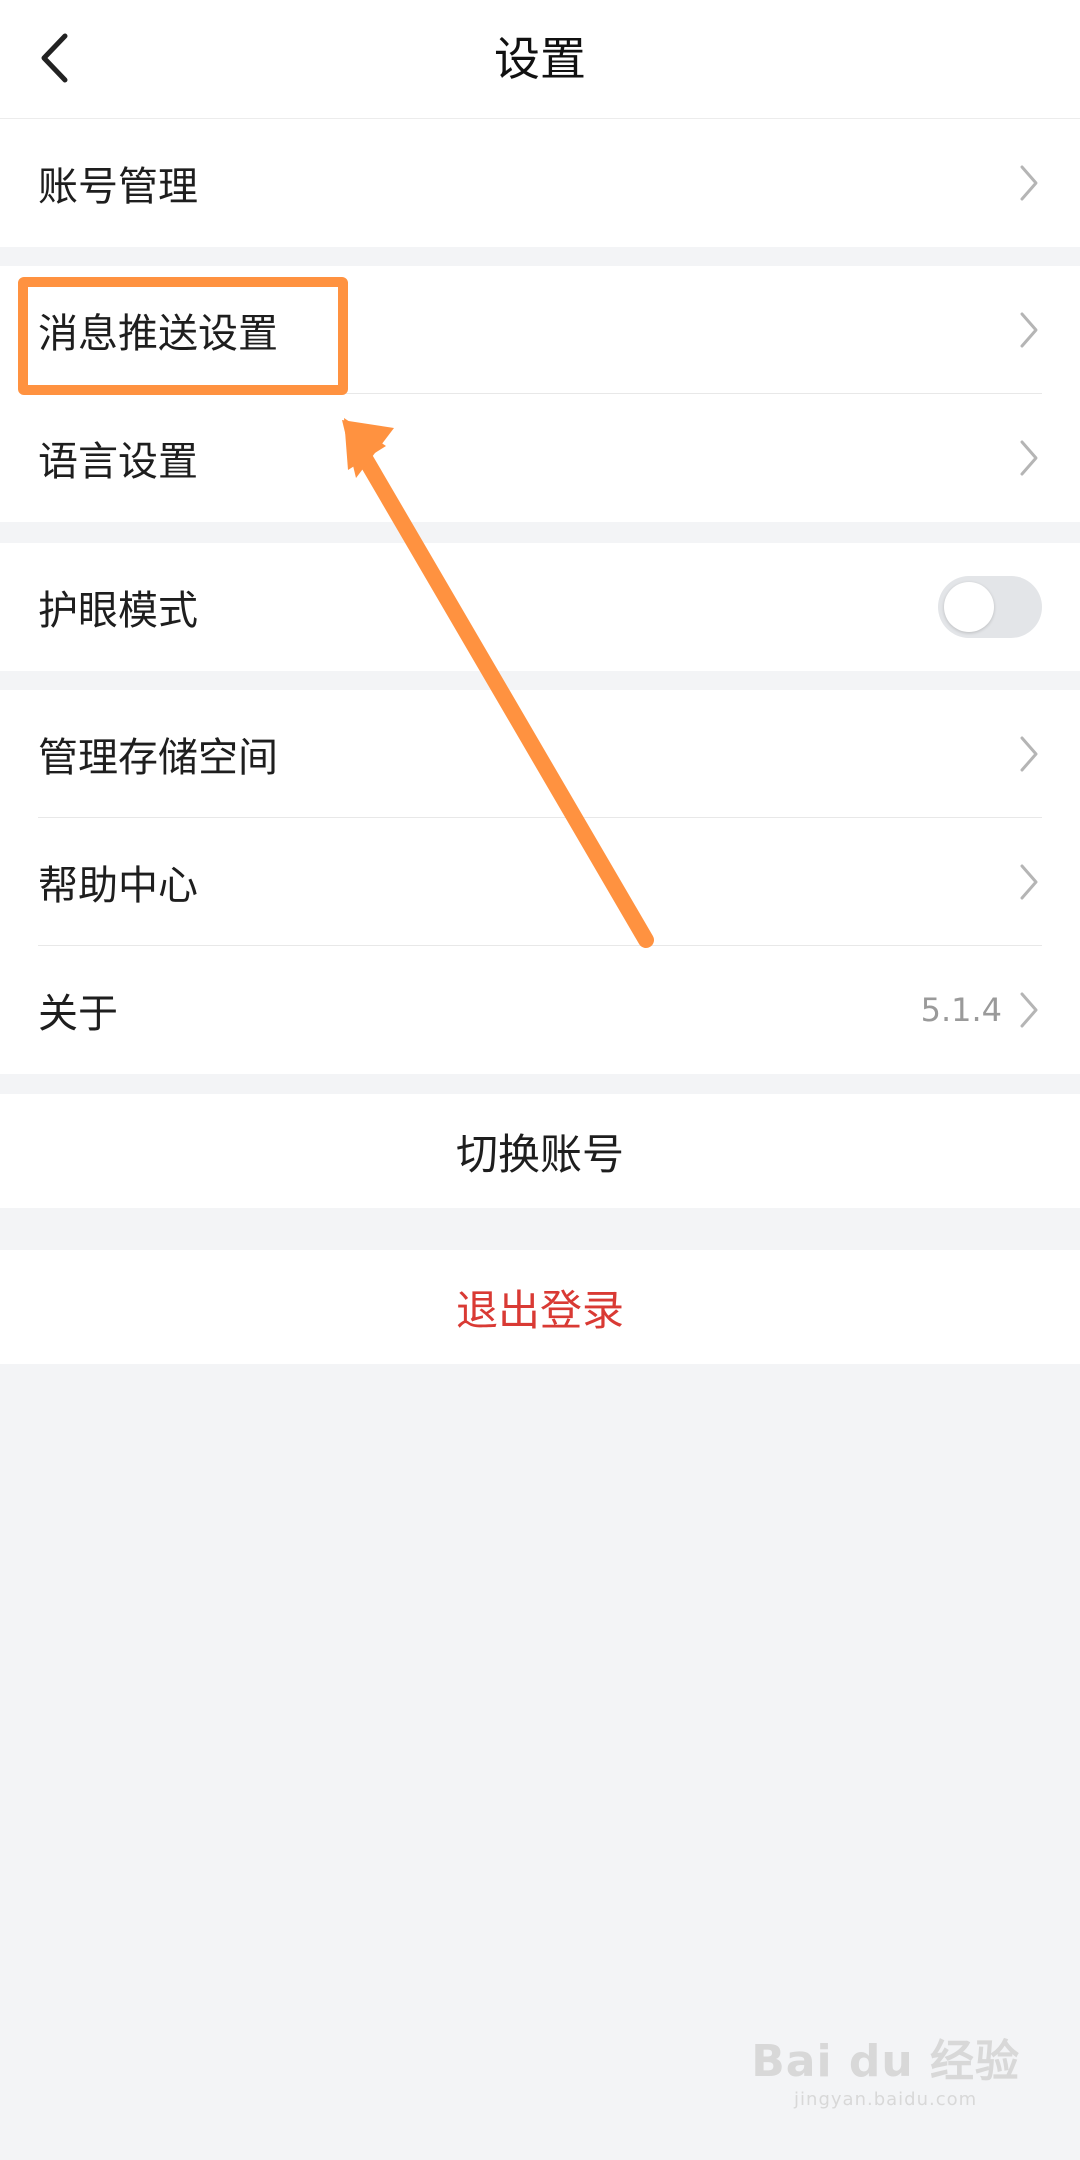  I want to click on language-settings-item: 语言设置, so click(540, 458).